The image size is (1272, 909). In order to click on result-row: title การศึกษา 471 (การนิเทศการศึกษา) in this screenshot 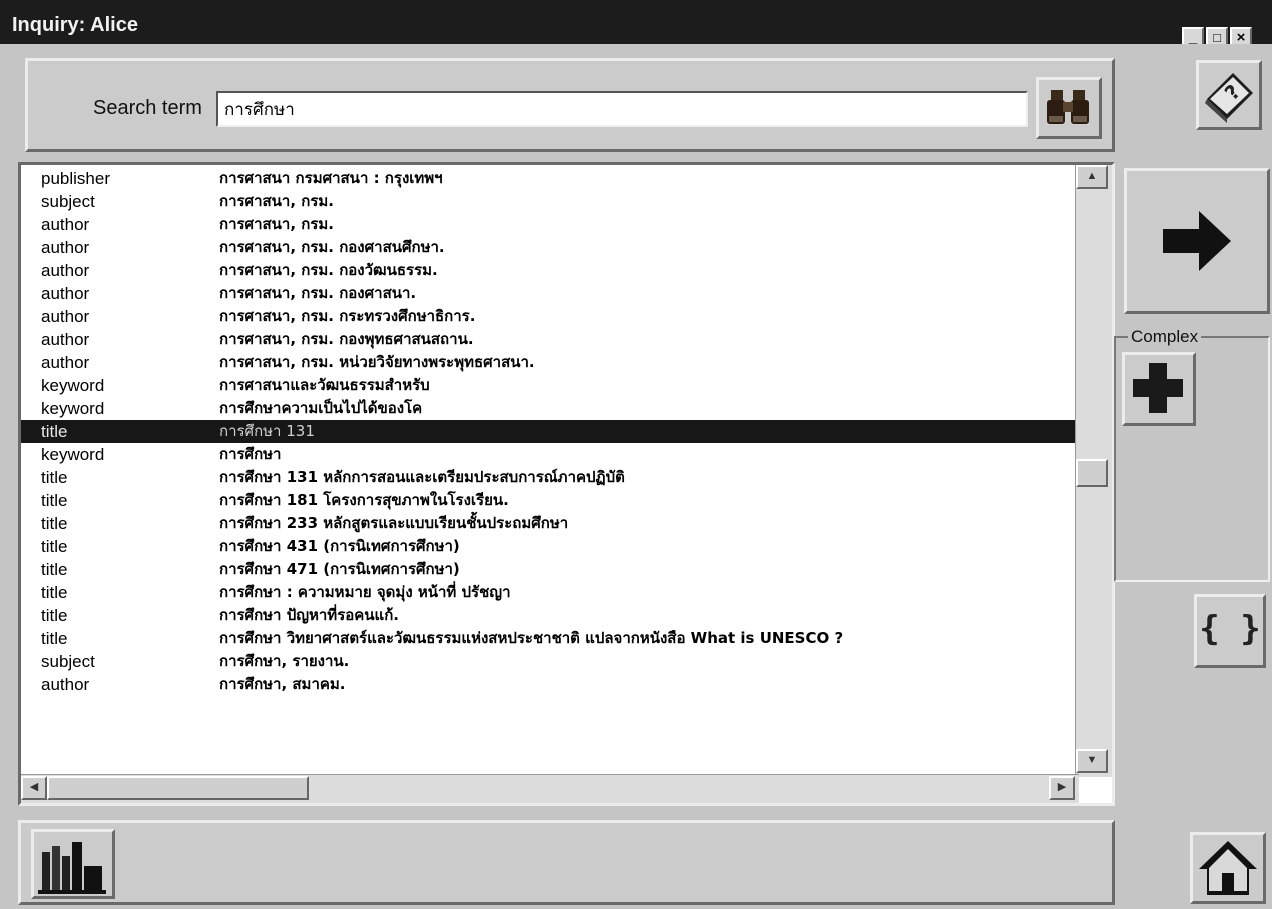, I will do `click(550, 569)`.